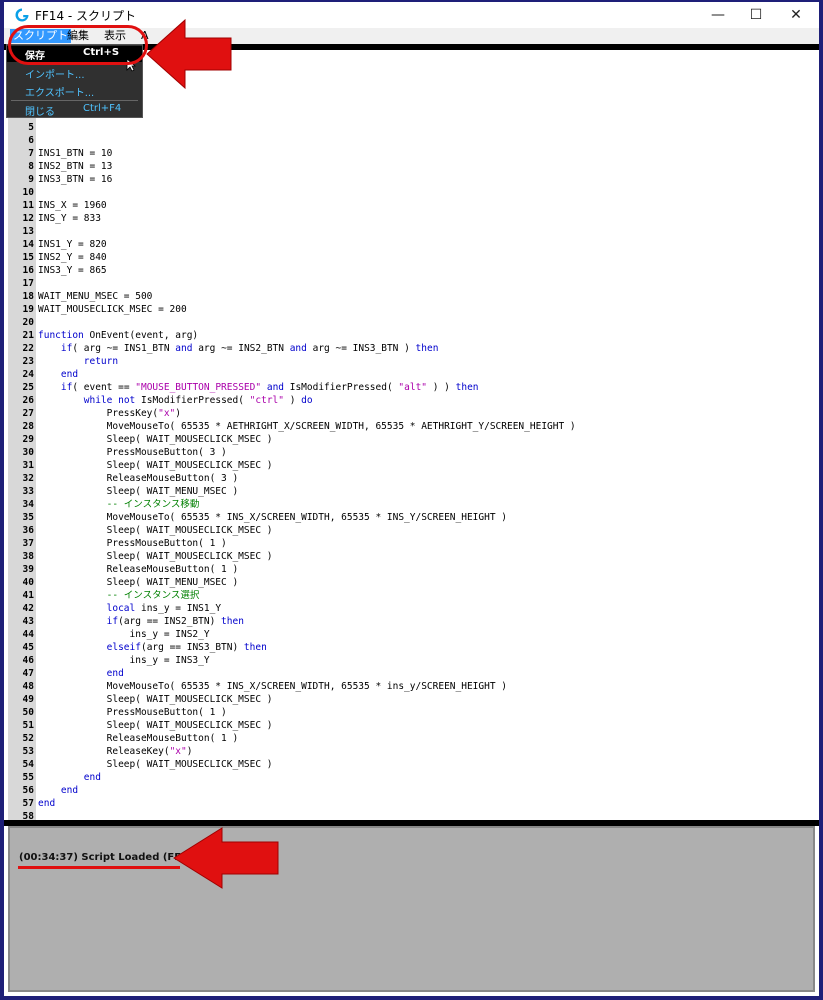 The width and height of the screenshot is (823, 1000). I want to click on code-line: 6, so click(412, 140).